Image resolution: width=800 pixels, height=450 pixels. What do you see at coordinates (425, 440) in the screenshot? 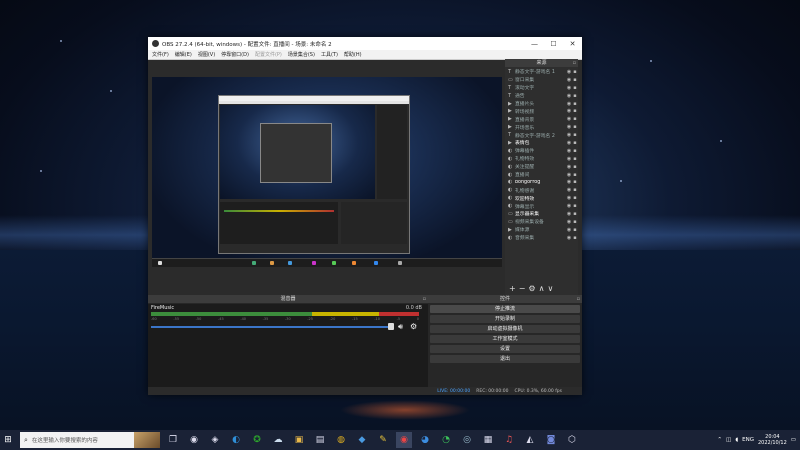
I see `wechat-work-icon: ◕` at bounding box center [425, 440].